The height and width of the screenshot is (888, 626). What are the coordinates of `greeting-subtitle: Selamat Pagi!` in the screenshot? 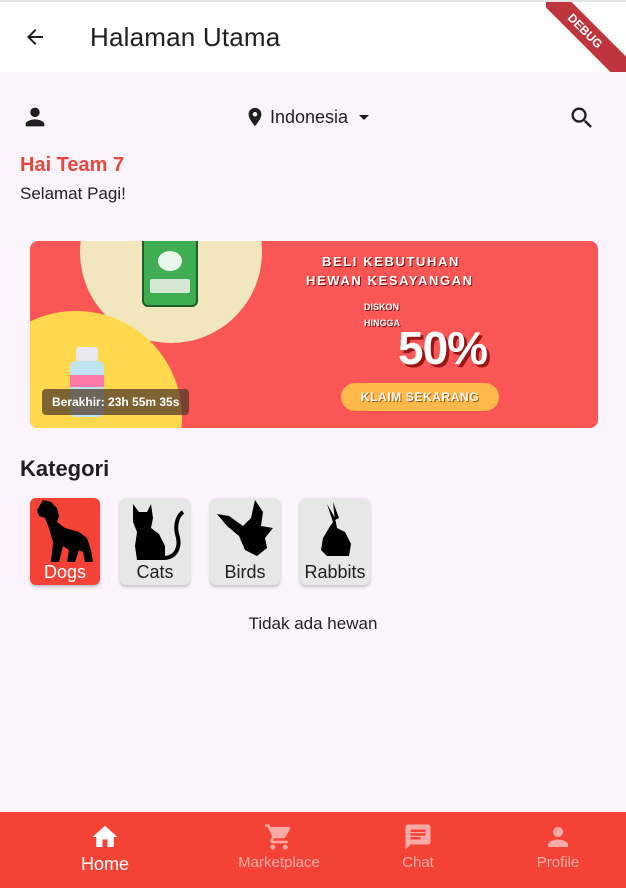 It's located at (73, 193).